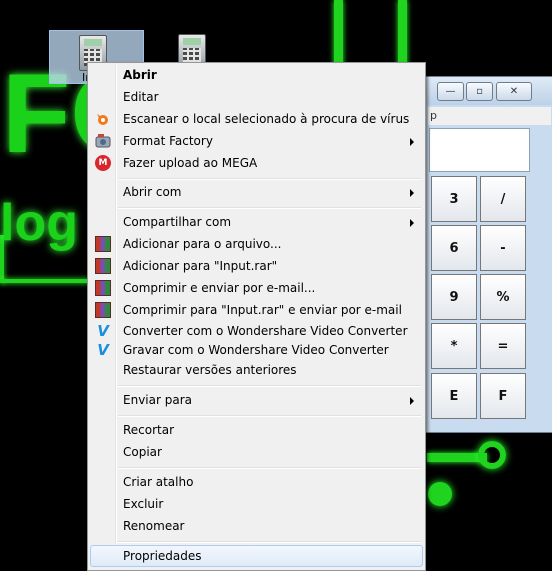  I want to click on menu-item-open-with: Abrir com, so click(256, 192).